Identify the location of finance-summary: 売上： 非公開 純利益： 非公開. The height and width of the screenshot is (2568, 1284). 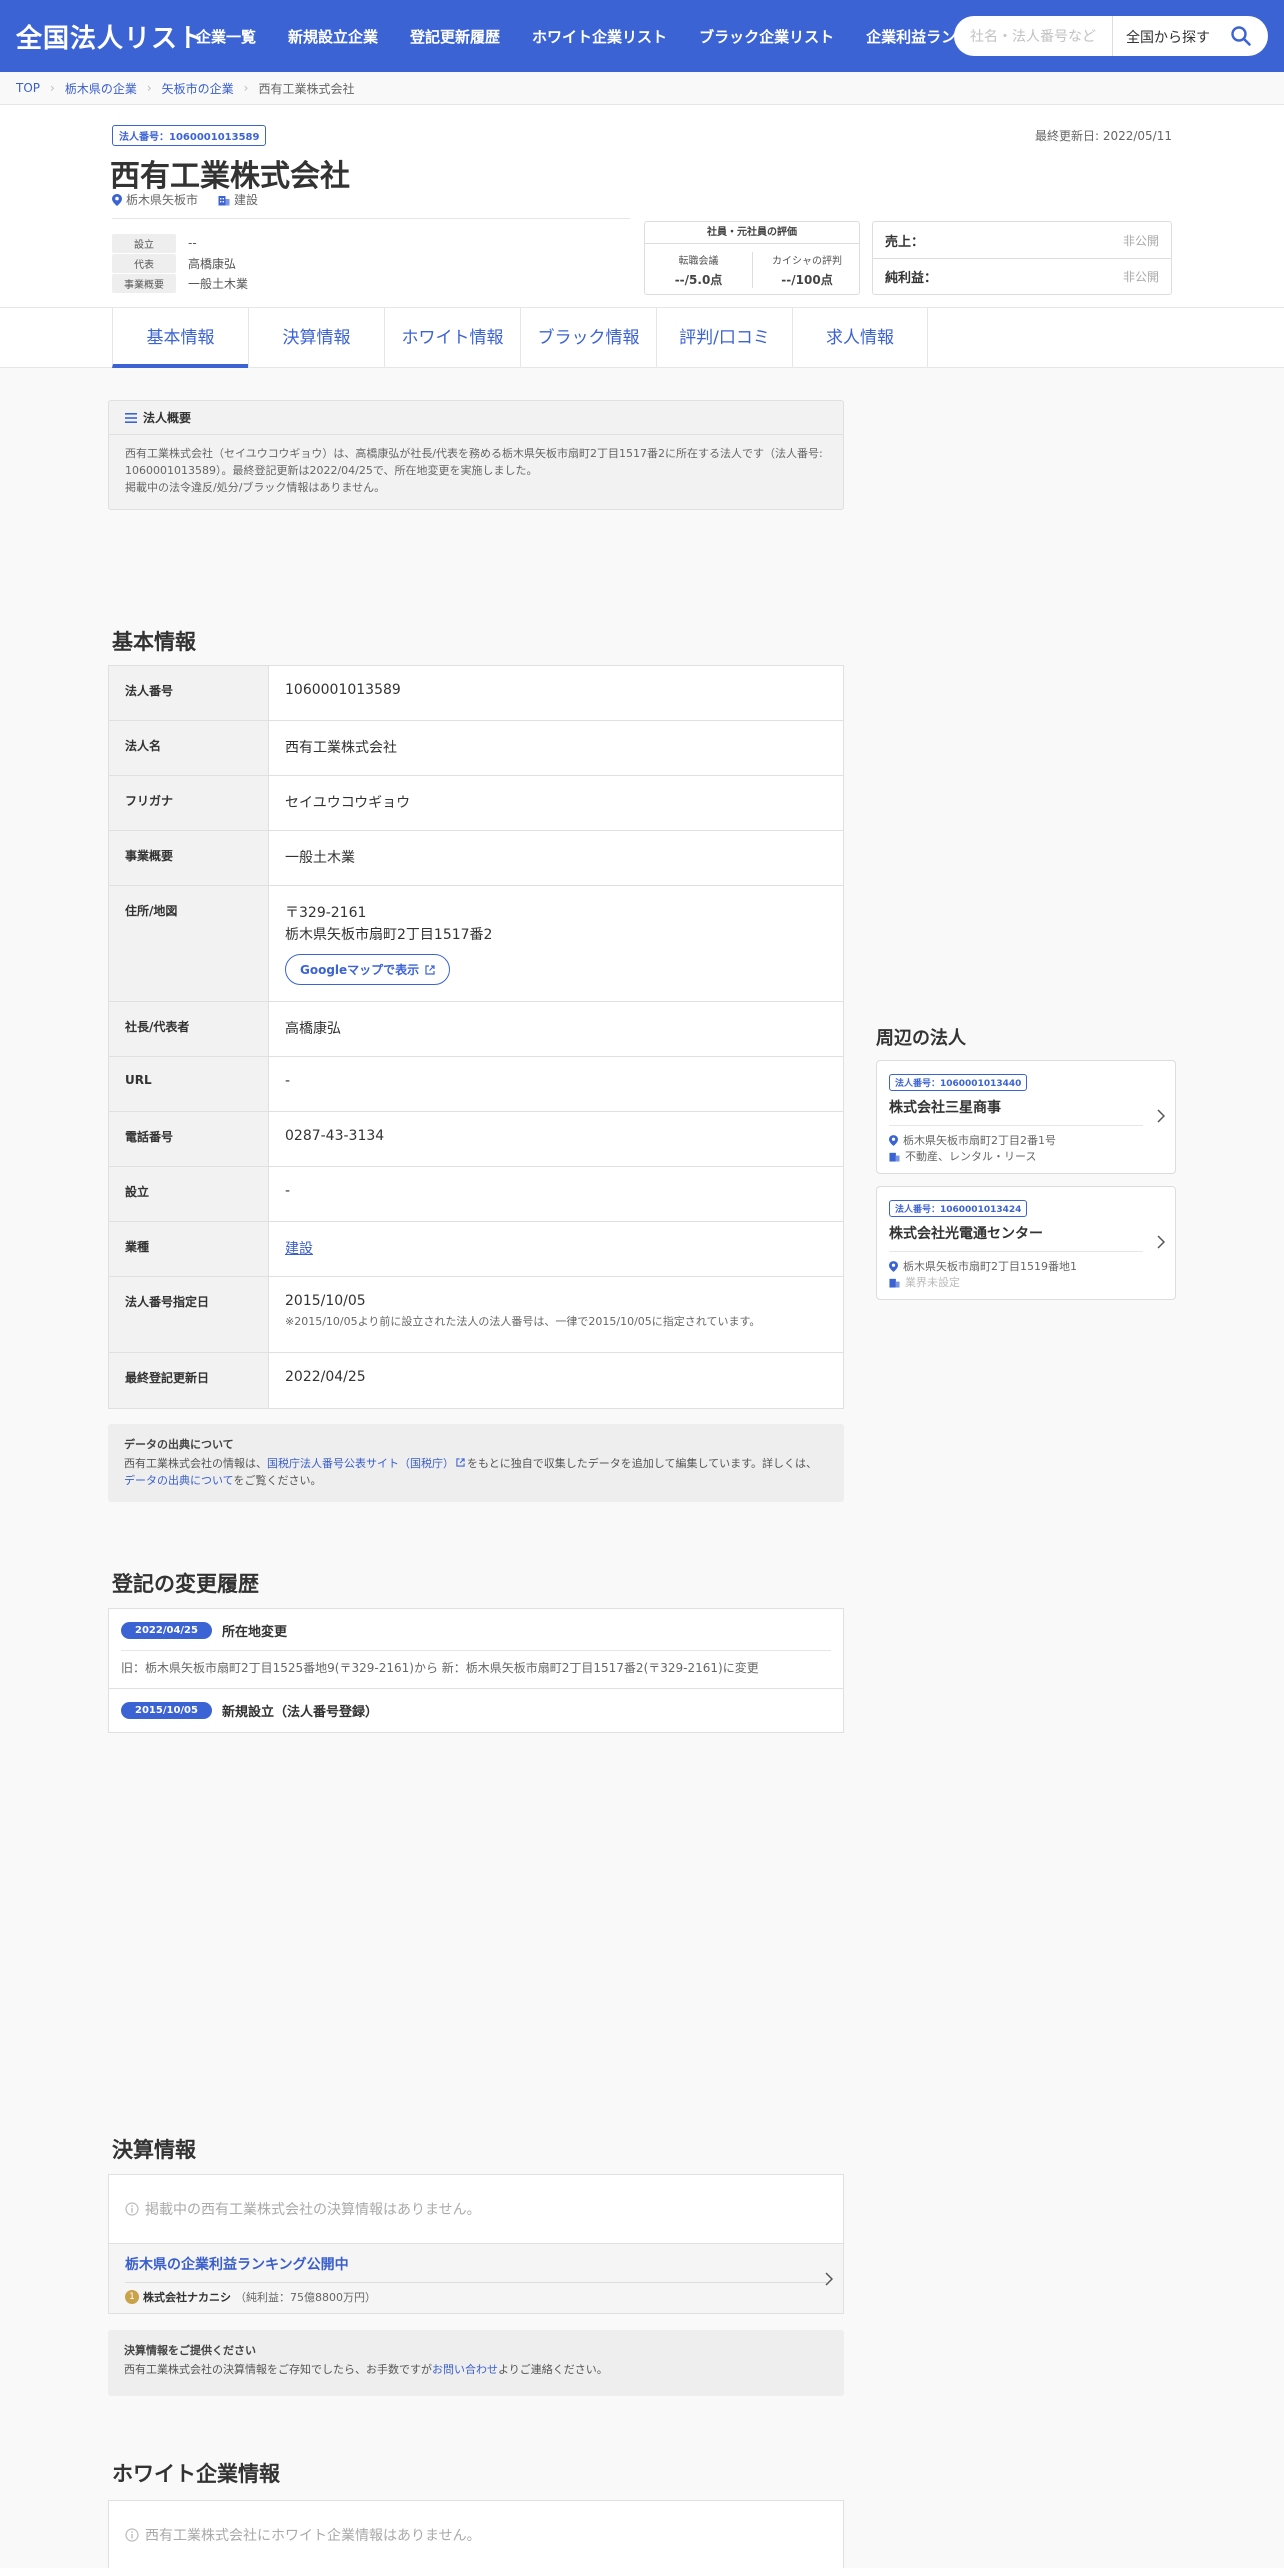
(1022, 258).